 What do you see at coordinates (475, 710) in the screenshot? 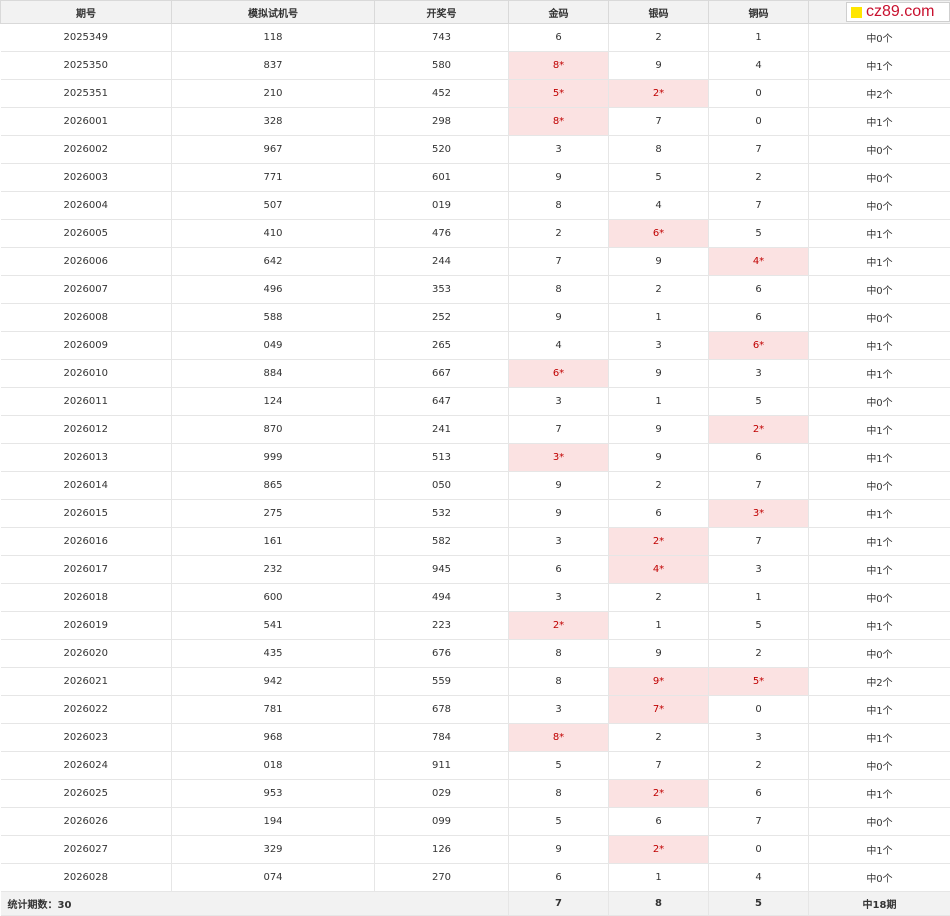
I see `table-row: 202602278167837*0中1个` at bounding box center [475, 710].